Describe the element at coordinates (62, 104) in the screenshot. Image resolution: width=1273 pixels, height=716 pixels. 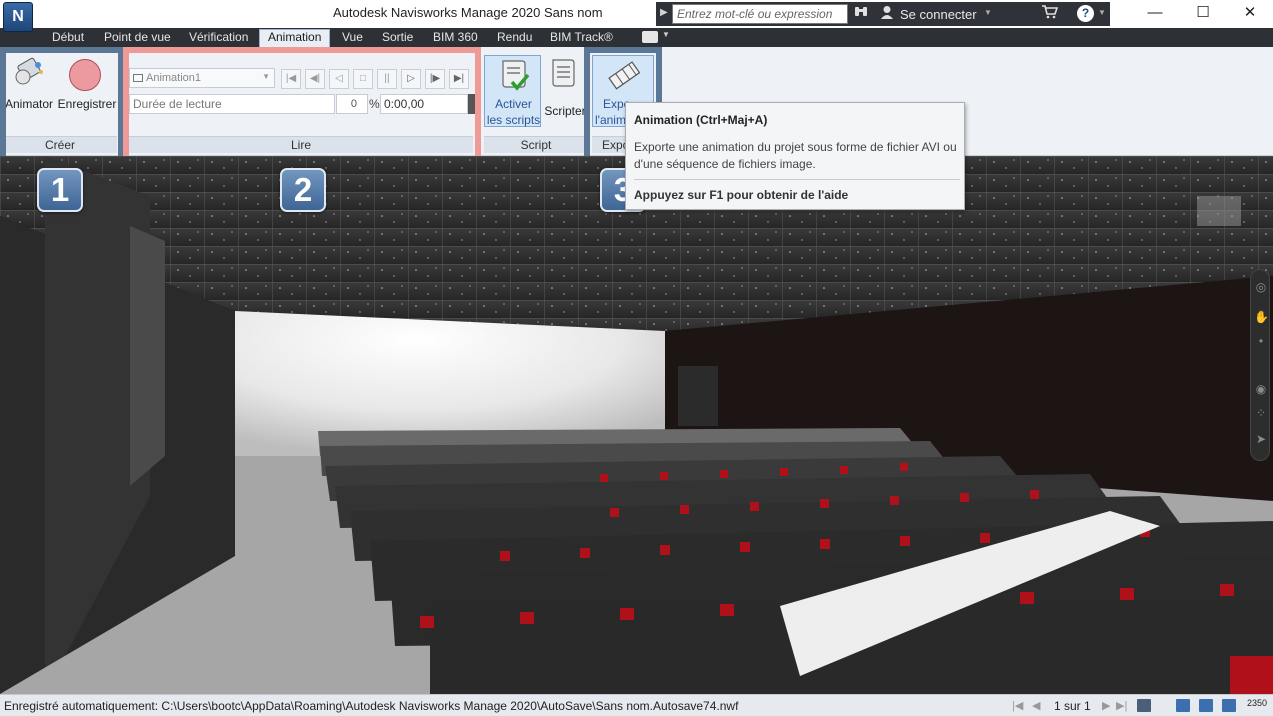
I see `highlight-creer-panel` at that location.